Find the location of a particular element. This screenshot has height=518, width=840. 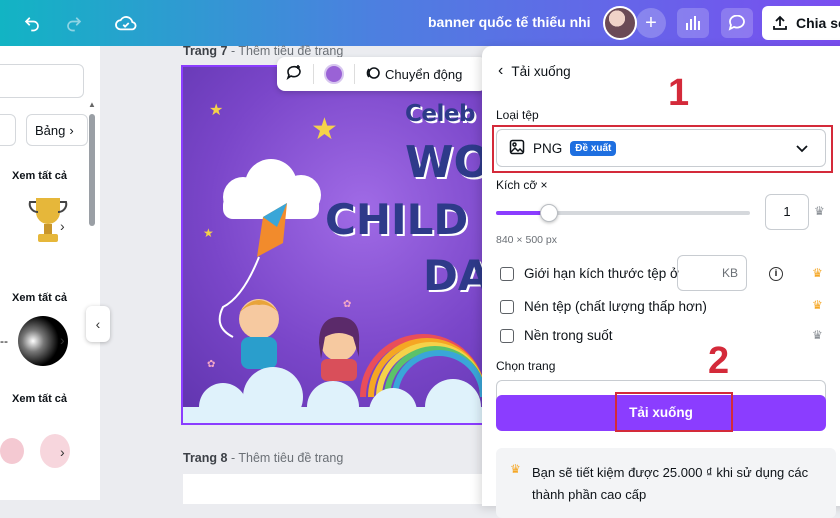

search-input is located at coordinates (42, 81).